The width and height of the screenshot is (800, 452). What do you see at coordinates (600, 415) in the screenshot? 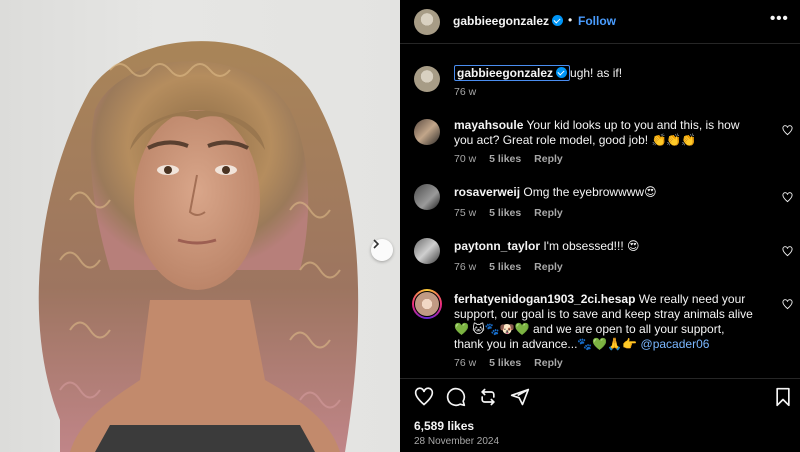
I see `post-actions: 6,589 likes 28 November 2024` at bounding box center [600, 415].